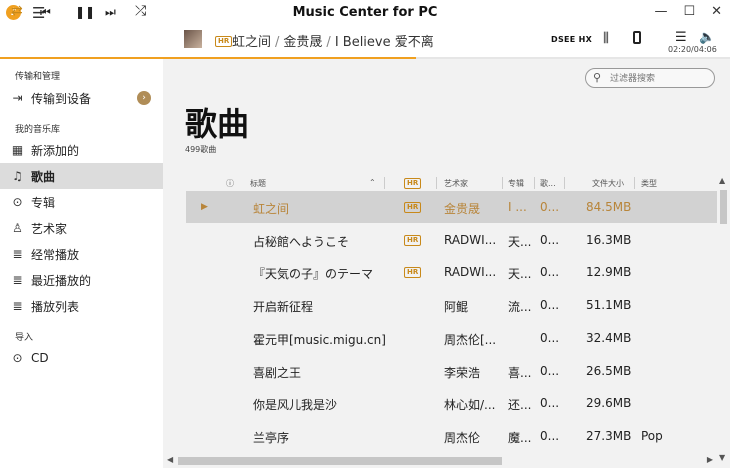 This screenshot has width=730, height=468. I want to click on now-playing-info: 虹之间 / 金贵晟 / I Believe 爱不离, so click(333, 40).